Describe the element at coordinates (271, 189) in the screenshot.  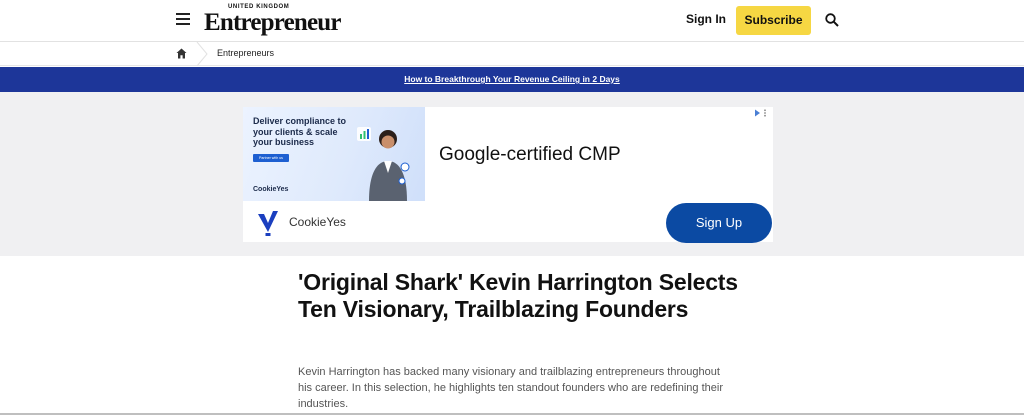
I see `ad-creative-brand: CookieYes` at that location.